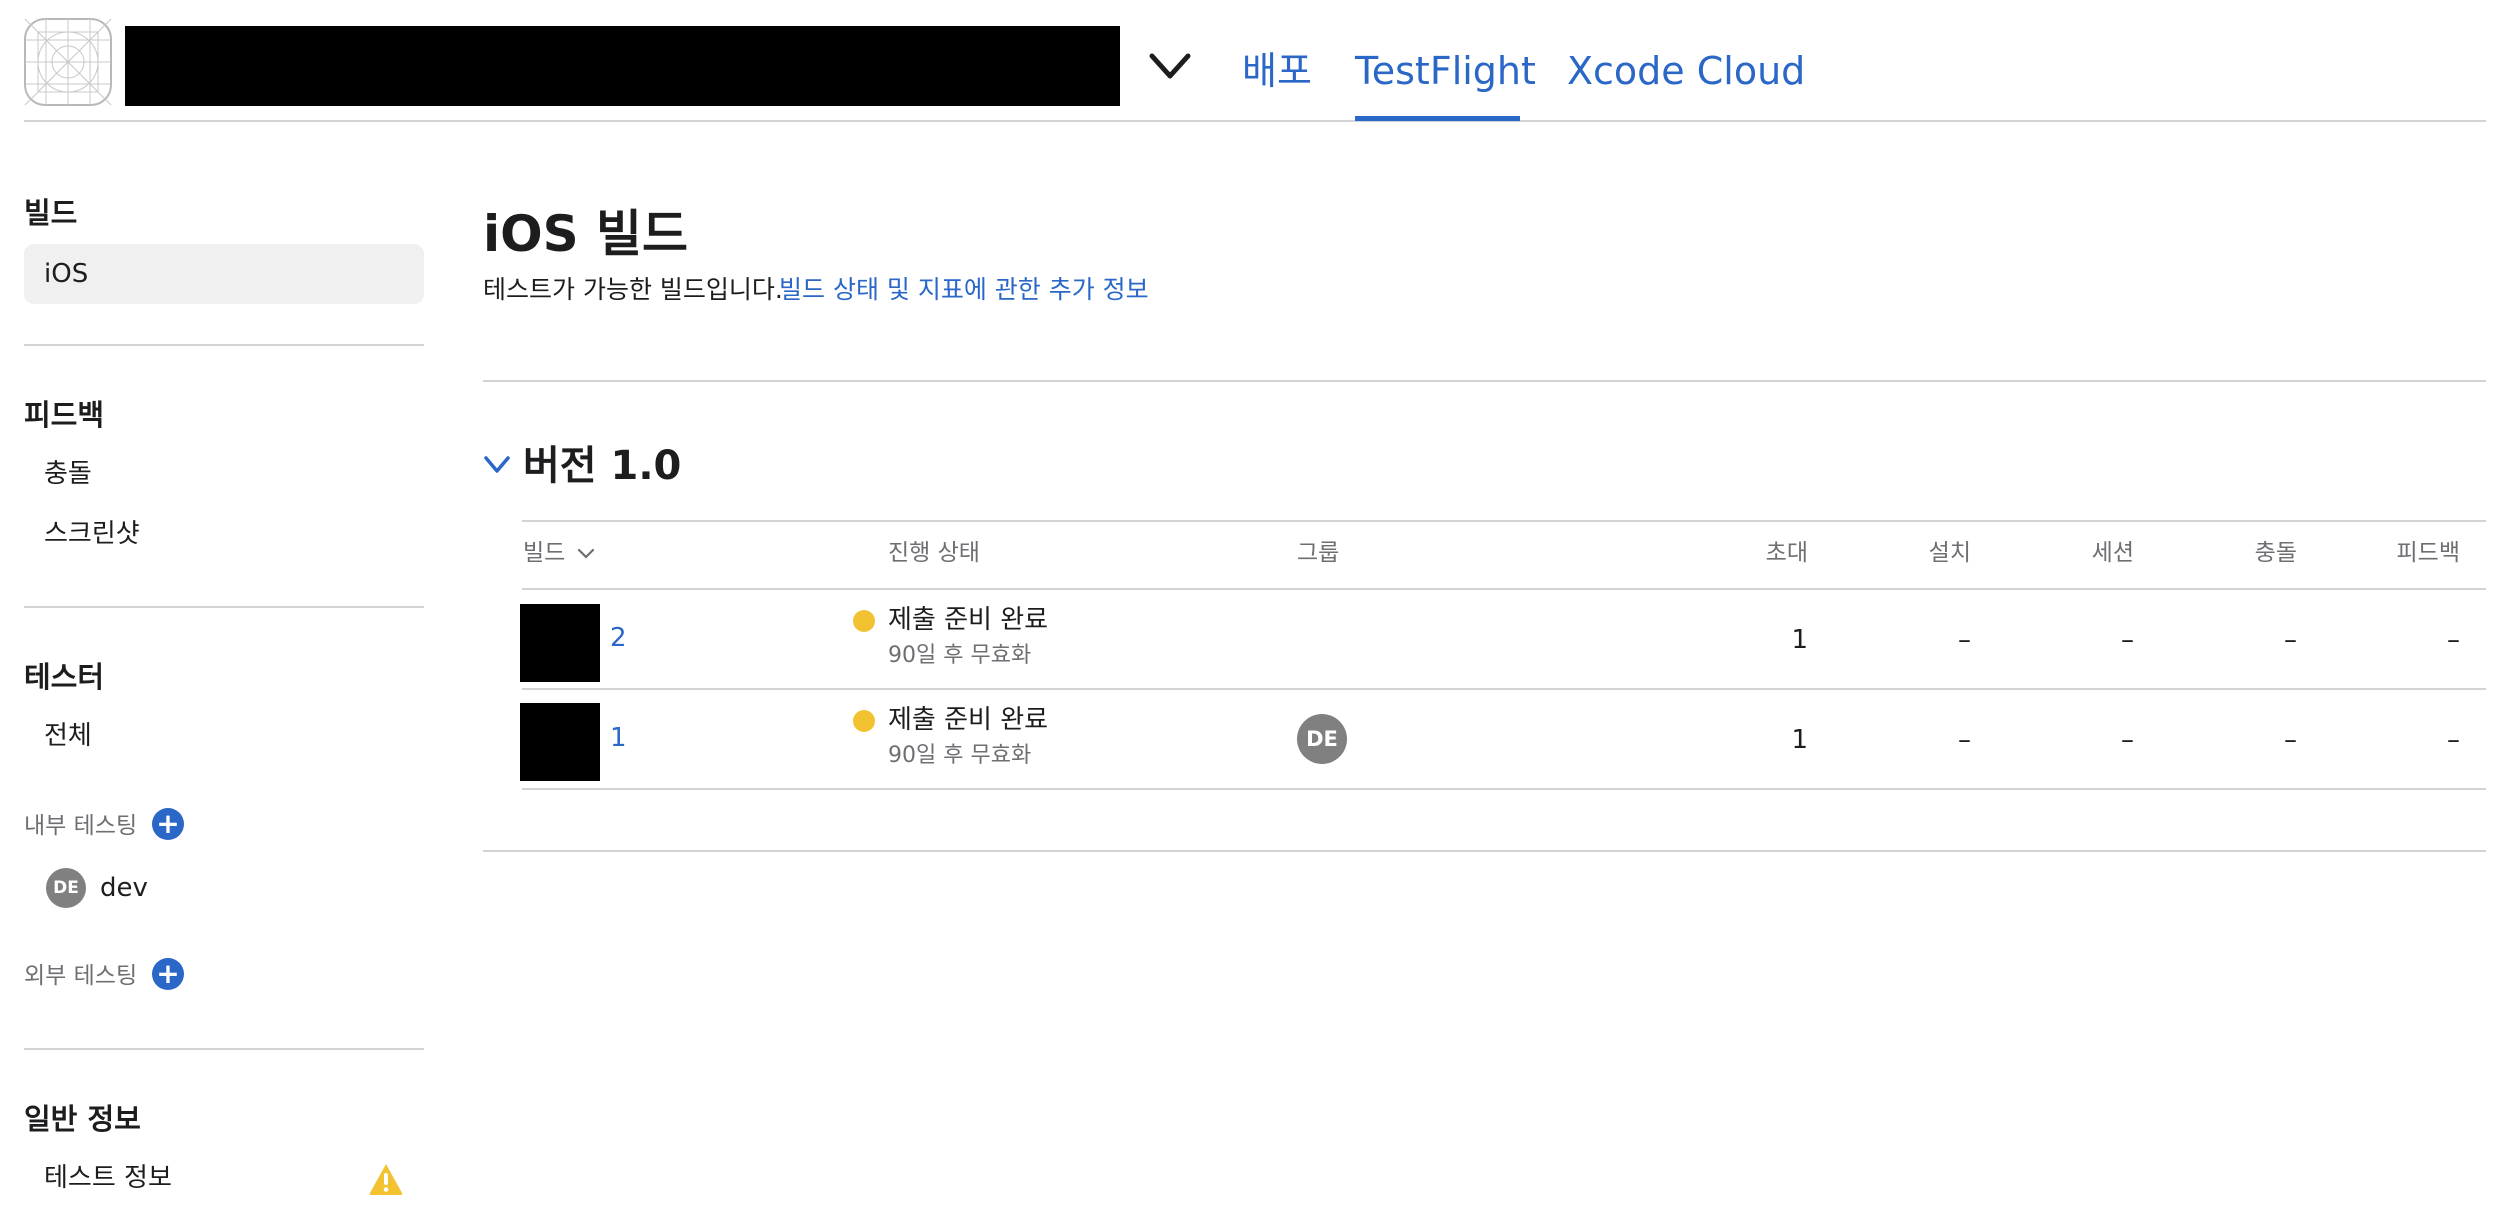  Describe the element at coordinates (602, 466) in the screenshot. I see `version-title: 버전 1.0` at that location.